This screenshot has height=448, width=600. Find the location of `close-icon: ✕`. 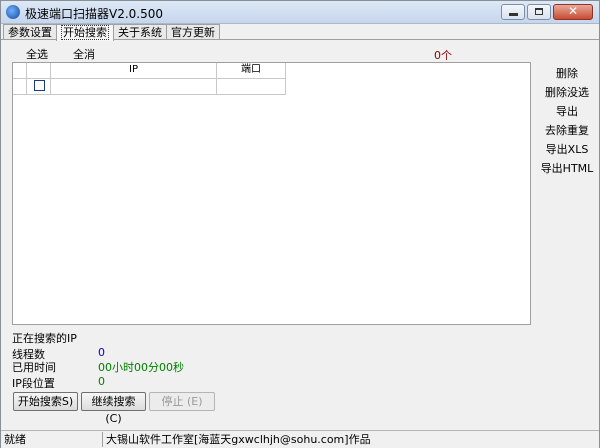

close-icon: ✕ is located at coordinates (573, 11).